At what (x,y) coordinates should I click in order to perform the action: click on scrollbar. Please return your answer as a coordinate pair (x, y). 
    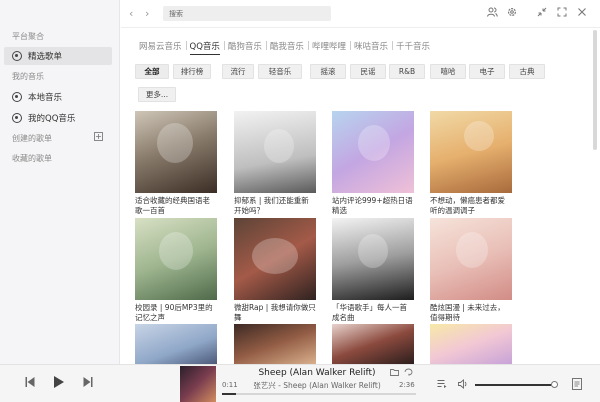
    Looking at the image, I should click on (595, 90).